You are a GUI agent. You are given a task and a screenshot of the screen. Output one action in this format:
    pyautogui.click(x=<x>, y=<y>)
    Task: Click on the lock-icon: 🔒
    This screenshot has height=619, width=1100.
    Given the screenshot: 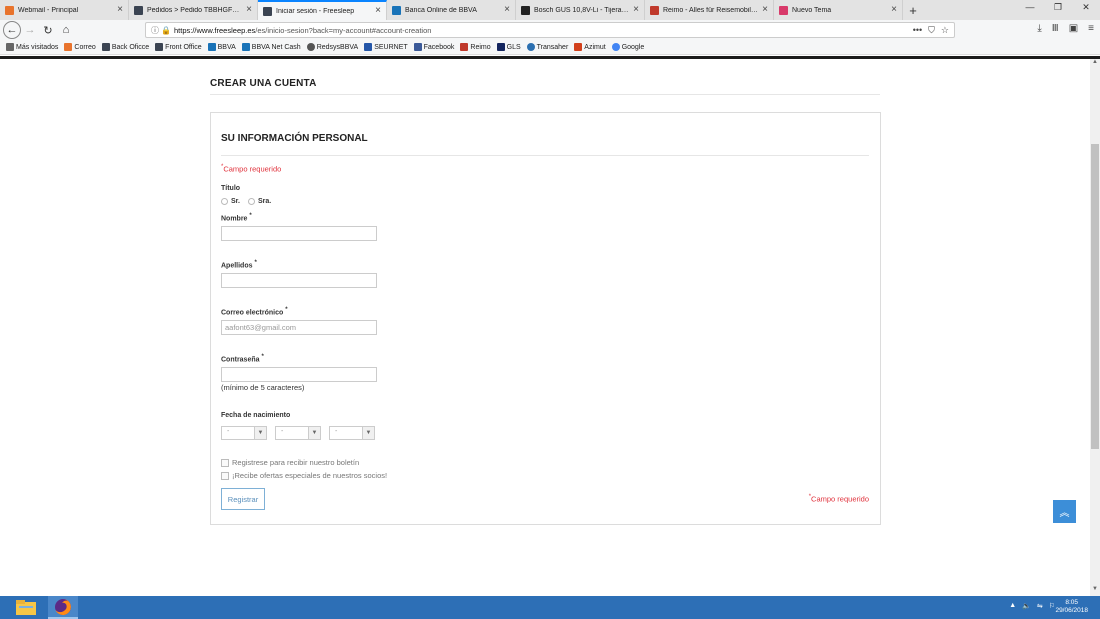 What is the action you would take?
    pyautogui.click(x=166, y=30)
    